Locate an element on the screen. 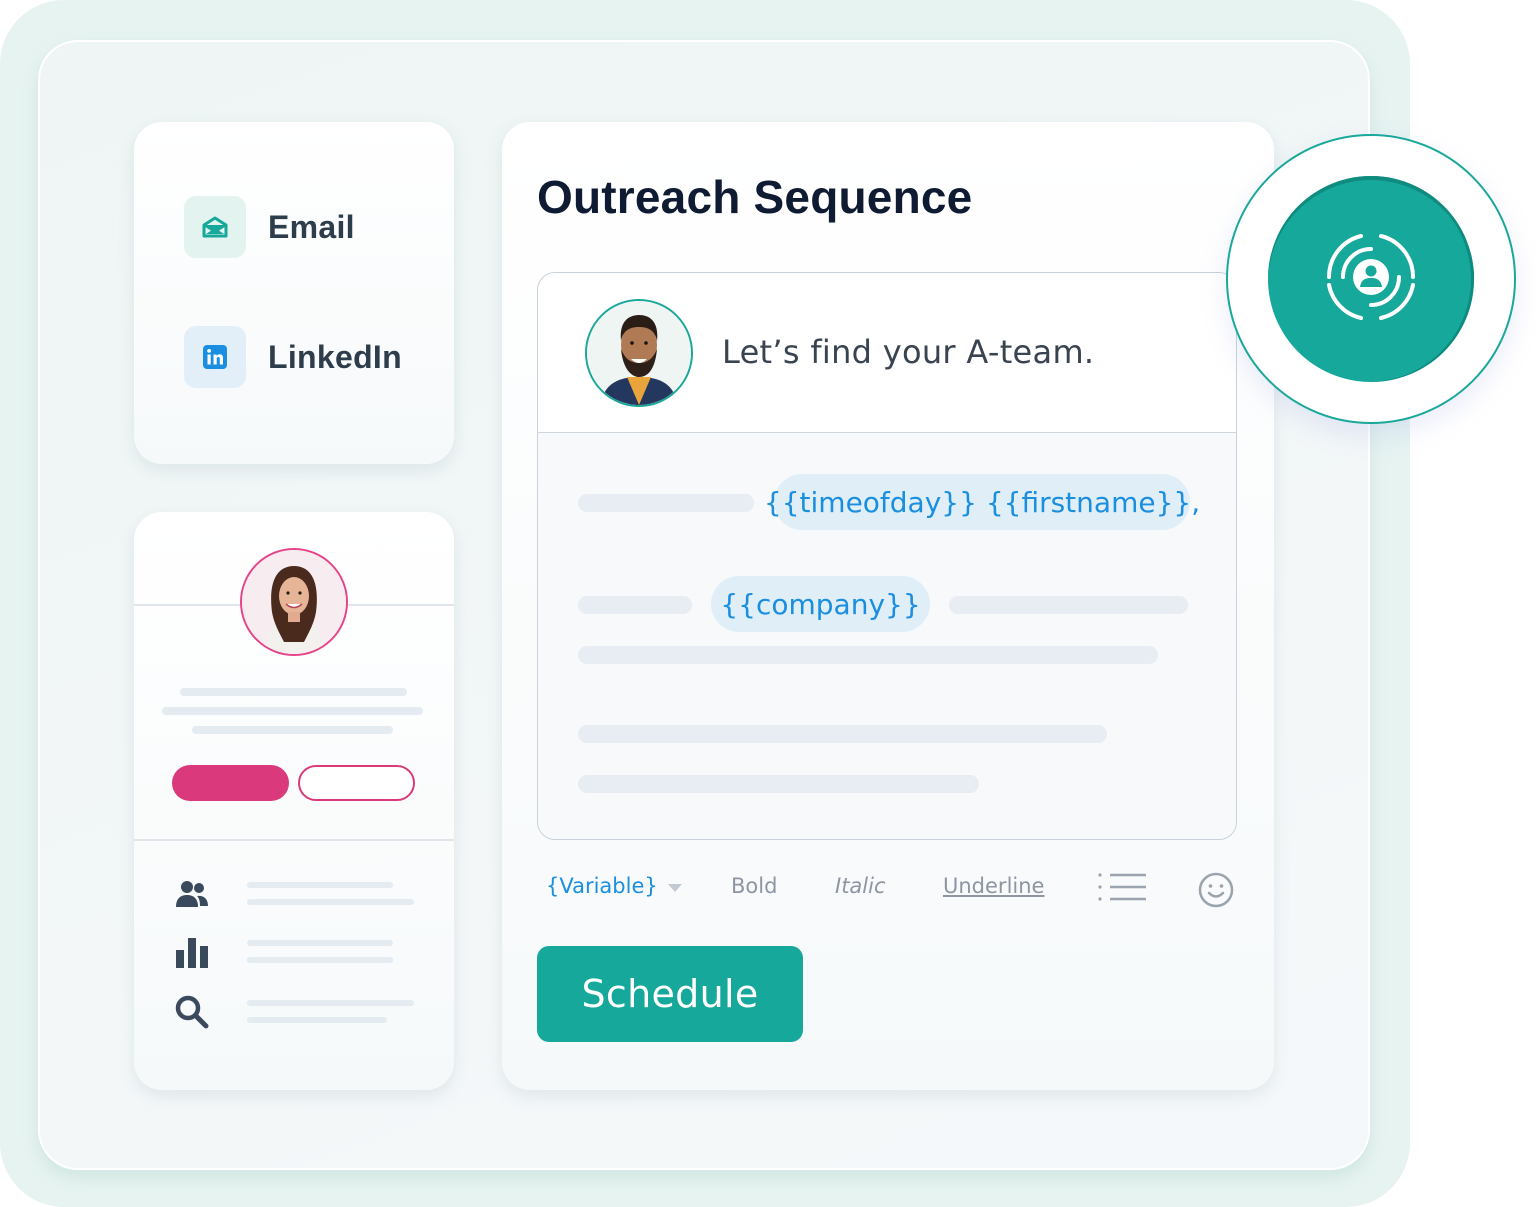  people-icon is located at coordinates (192, 894).